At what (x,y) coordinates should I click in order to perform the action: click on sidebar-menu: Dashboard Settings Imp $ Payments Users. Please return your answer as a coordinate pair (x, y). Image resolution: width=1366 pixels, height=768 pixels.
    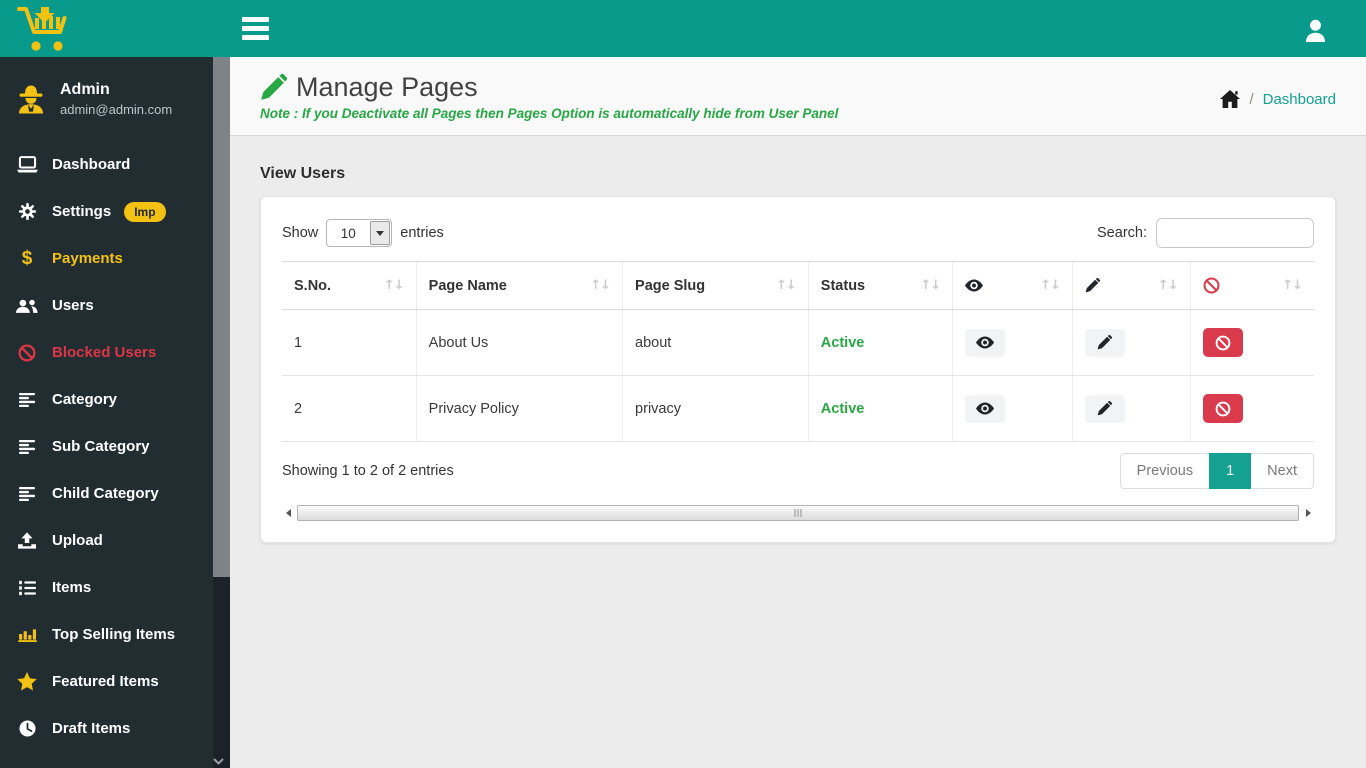
    Looking at the image, I should click on (106, 446).